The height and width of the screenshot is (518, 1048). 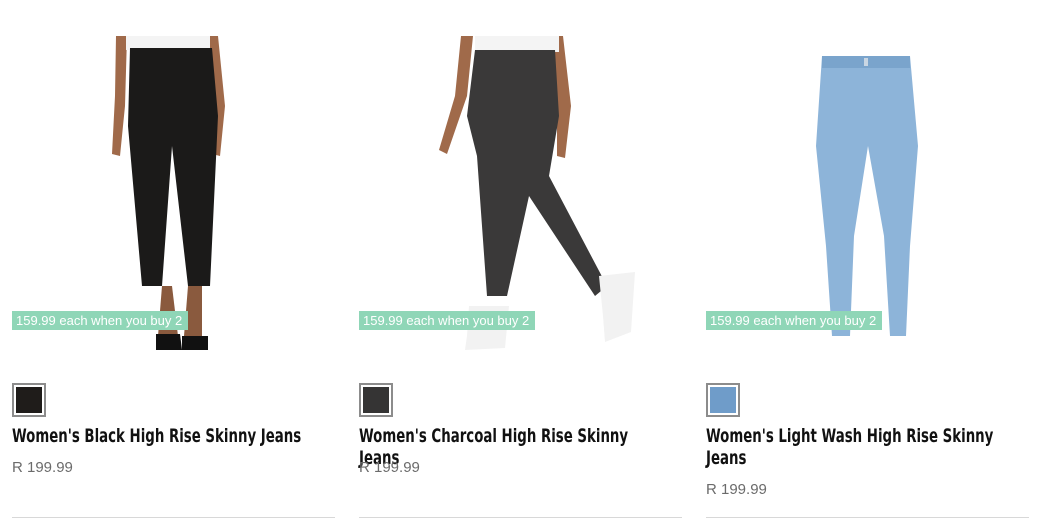 What do you see at coordinates (537, 193) in the screenshot?
I see `jeans-photo-charcoal` at bounding box center [537, 193].